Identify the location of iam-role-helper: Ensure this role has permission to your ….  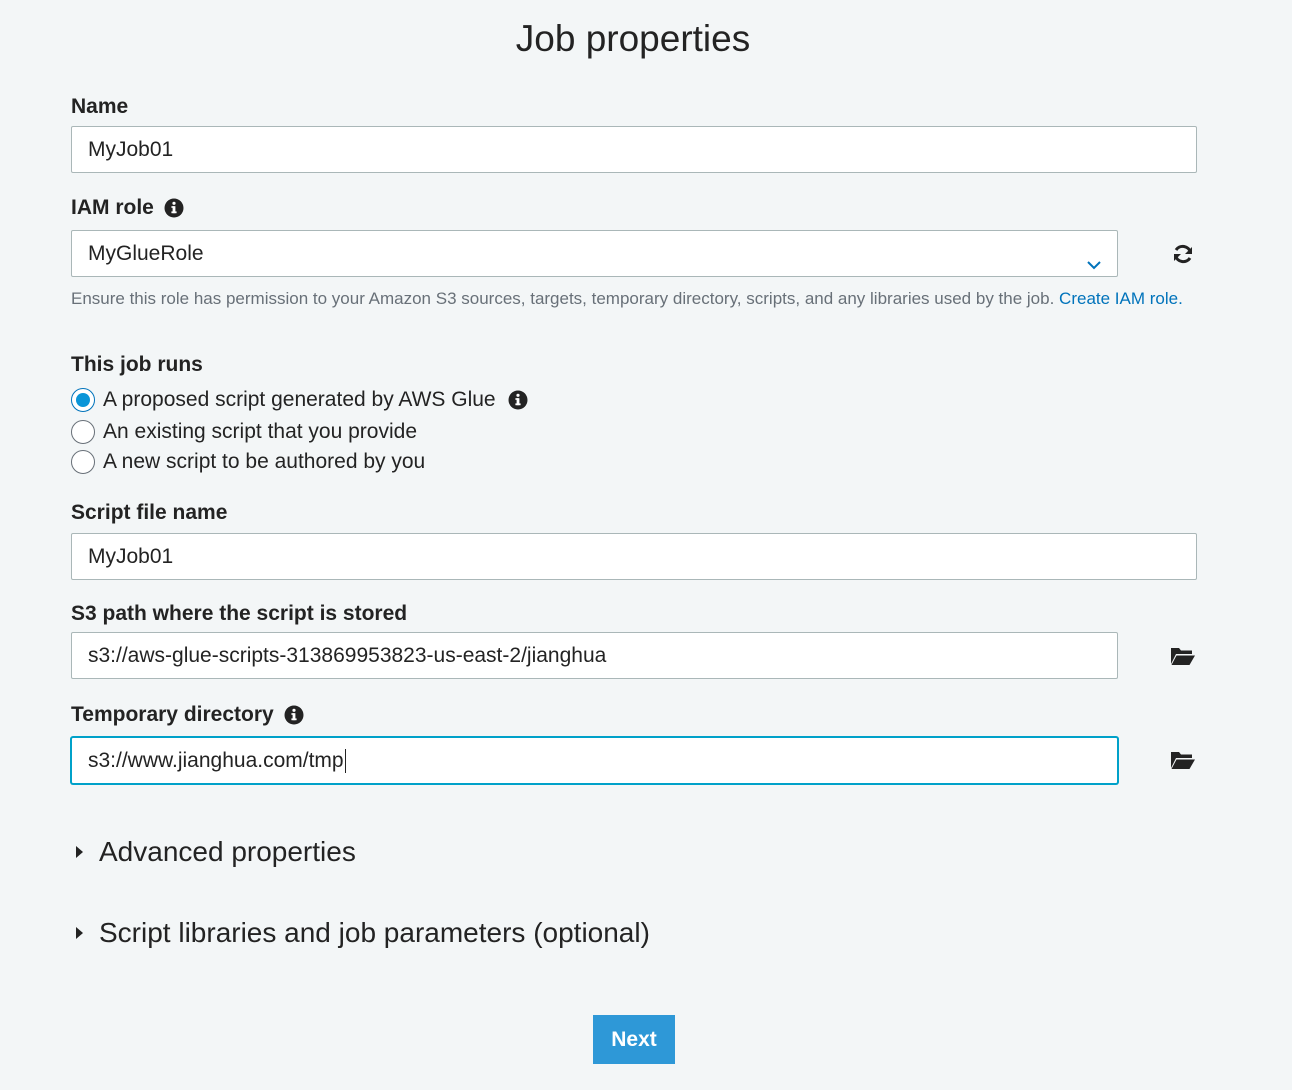
(563, 298).